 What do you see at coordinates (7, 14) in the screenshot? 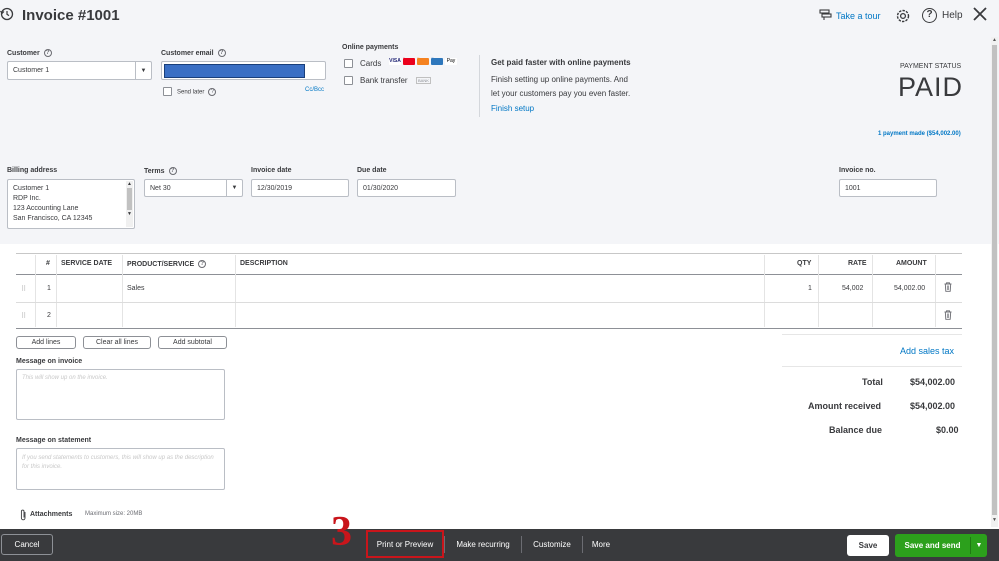
I see `recent-transactions-icon` at bounding box center [7, 14].